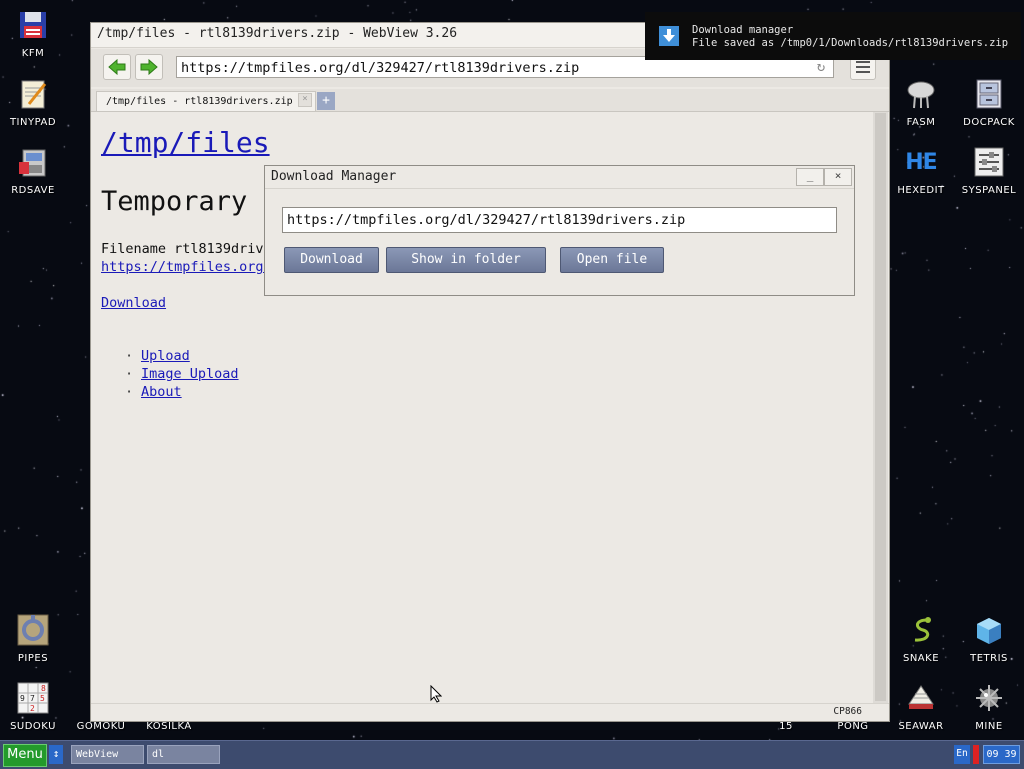 The height and width of the screenshot is (769, 1024). I want to click on new-tab-button: +, so click(326, 101).